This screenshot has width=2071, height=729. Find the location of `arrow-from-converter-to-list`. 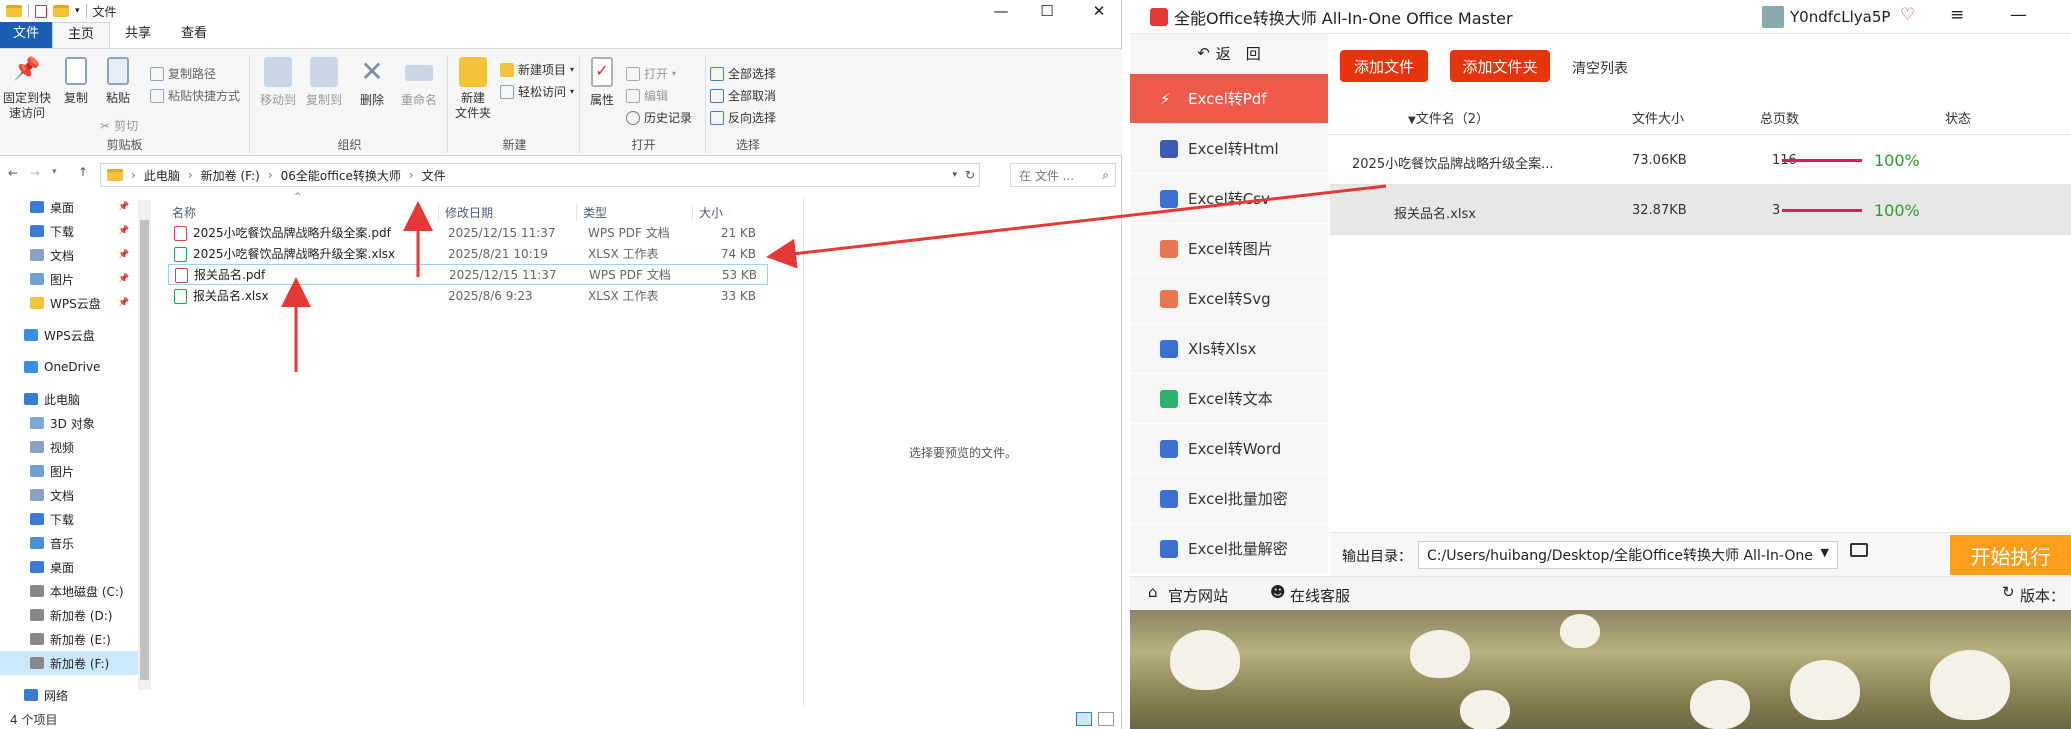

arrow-from-converter-to-list is located at coordinates (1076, 226).